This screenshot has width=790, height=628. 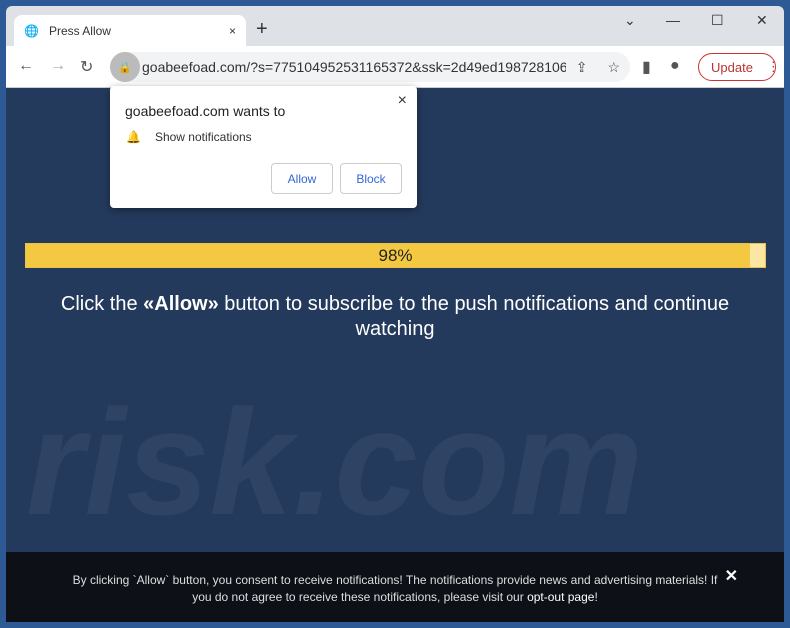 I want to click on menu-icon: ⋮, so click(x=773, y=66).